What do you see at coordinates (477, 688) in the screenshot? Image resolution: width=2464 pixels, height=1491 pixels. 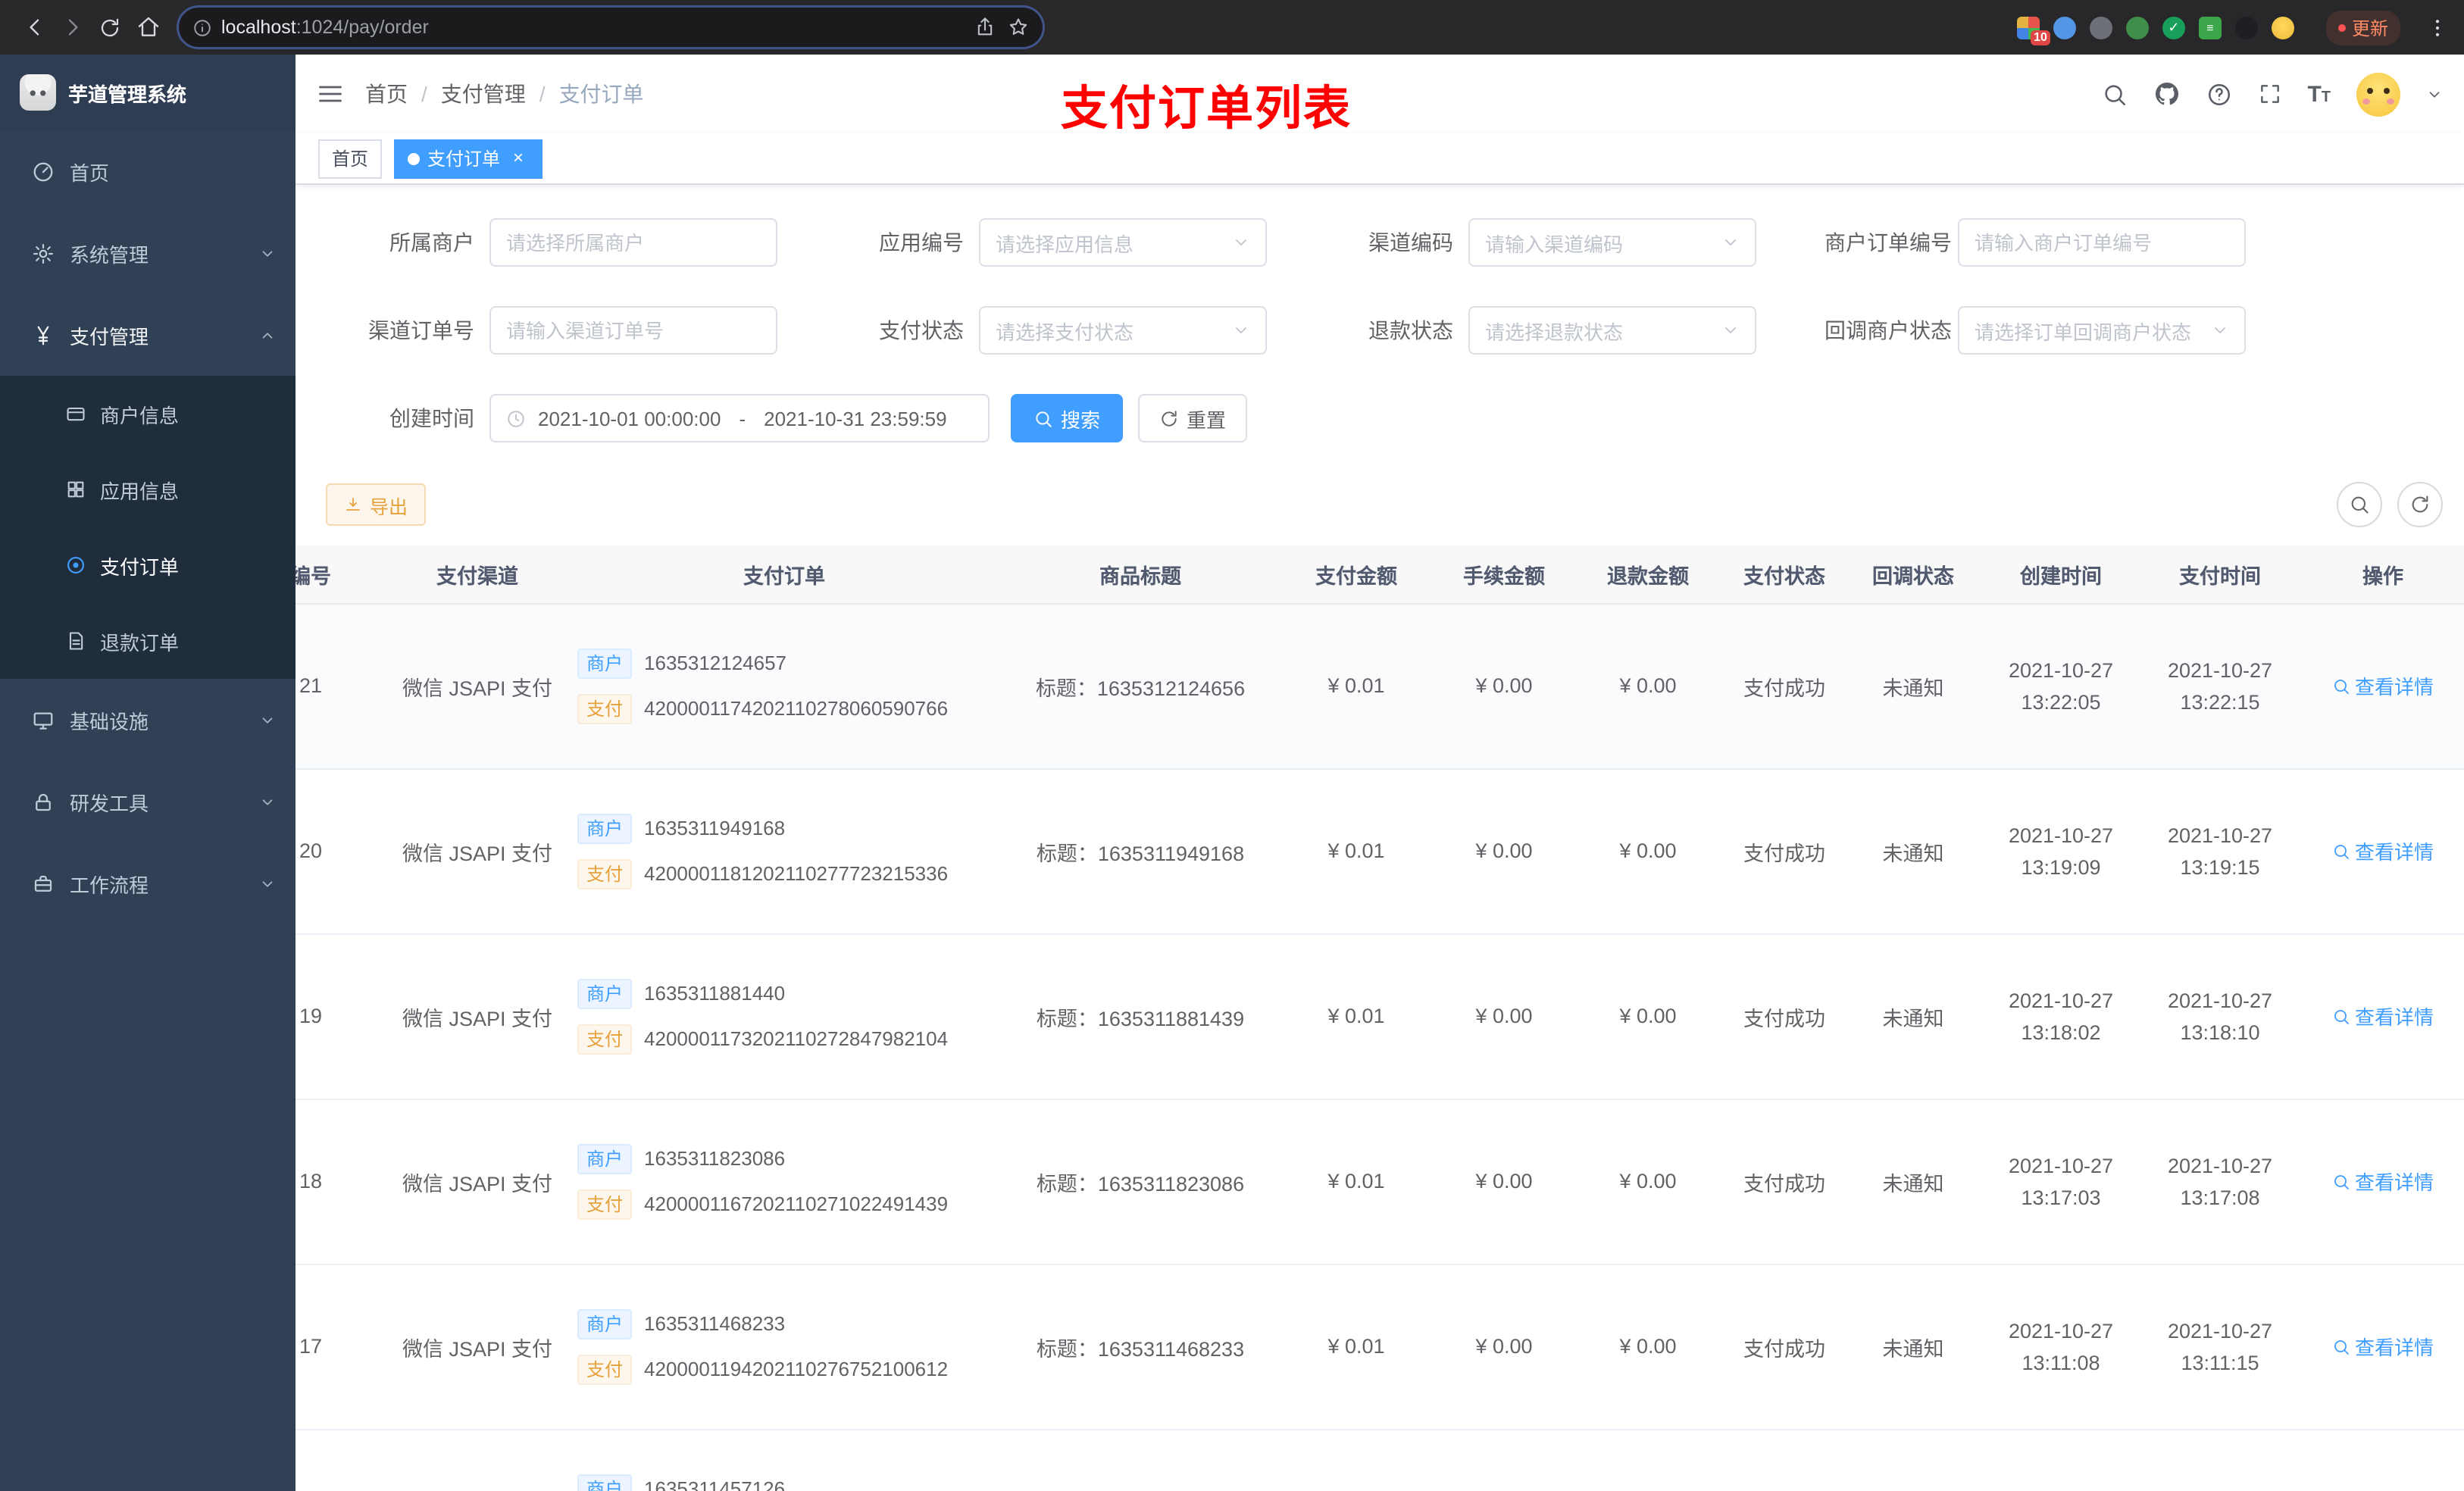 I see `pay-channel-text: 微信 JSAPI 支付` at bounding box center [477, 688].